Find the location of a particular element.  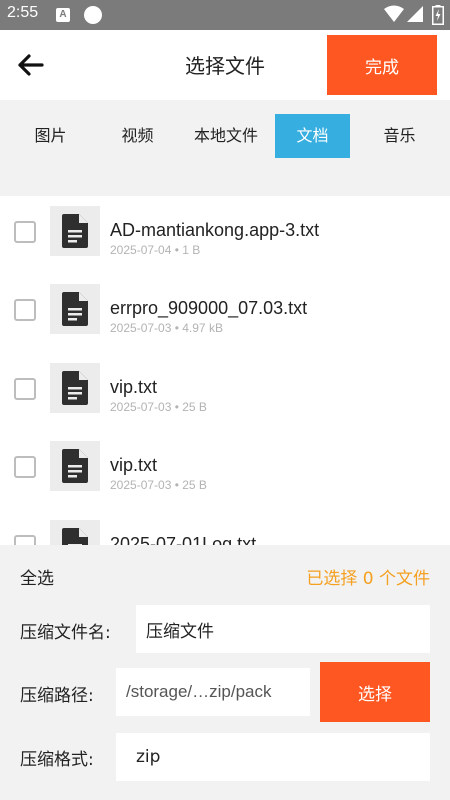

select-all-button: 全选 is located at coordinates (37, 576).